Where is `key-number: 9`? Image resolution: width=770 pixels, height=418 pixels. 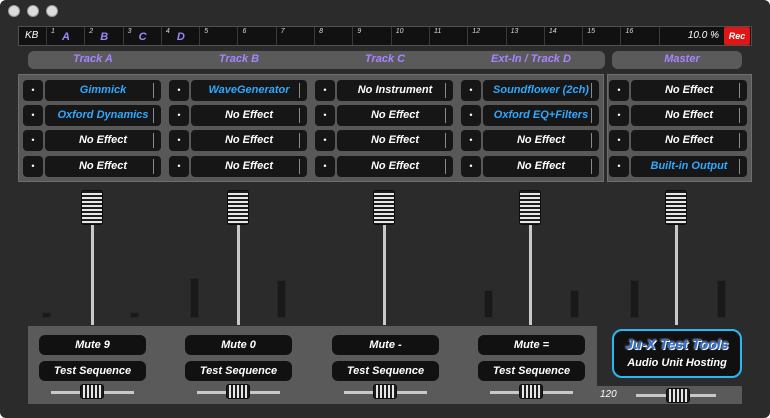 key-number: 9 is located at coordinates (359, 31).